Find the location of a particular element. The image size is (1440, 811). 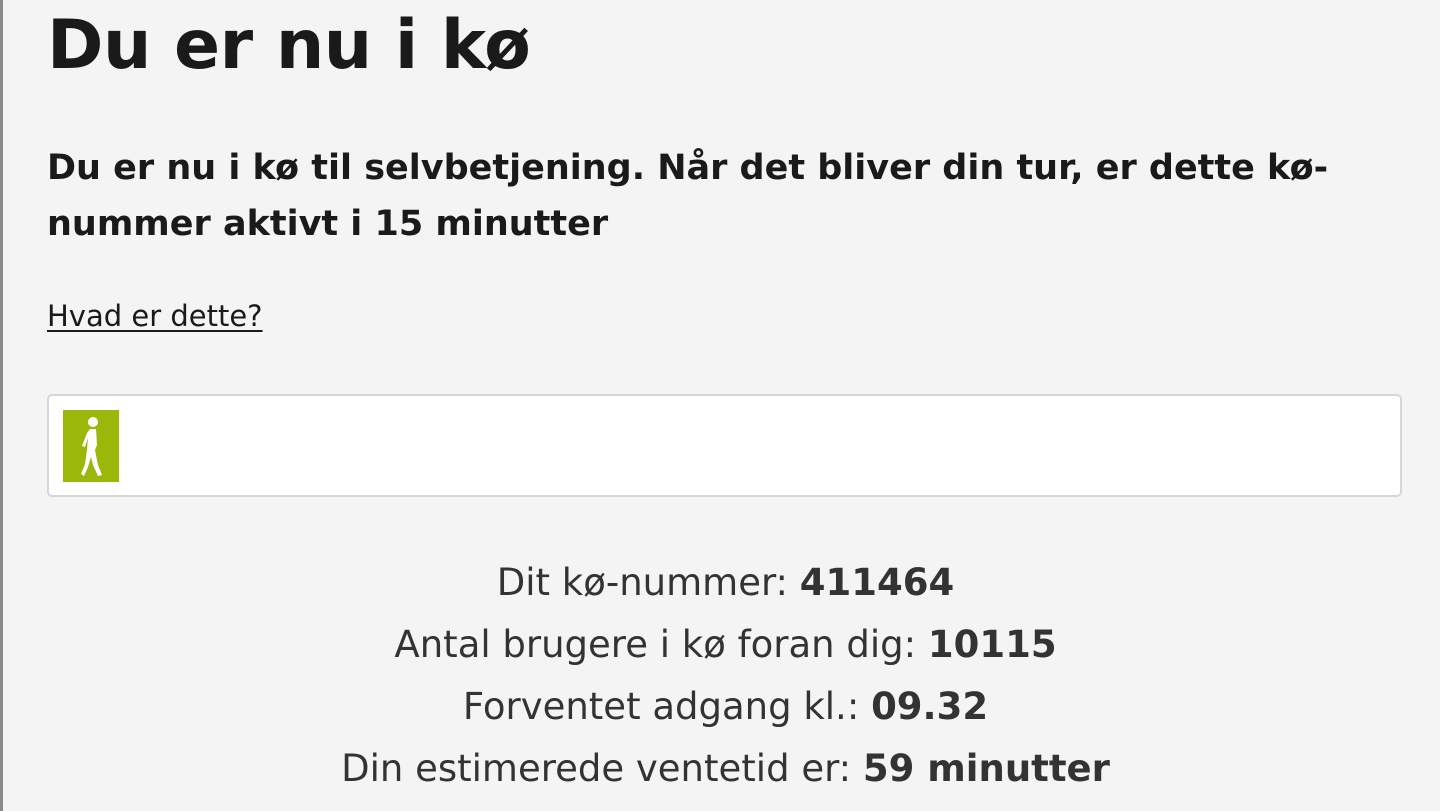

what-is-this-link: Hvad er dette? is located at coordinates (155, 316).